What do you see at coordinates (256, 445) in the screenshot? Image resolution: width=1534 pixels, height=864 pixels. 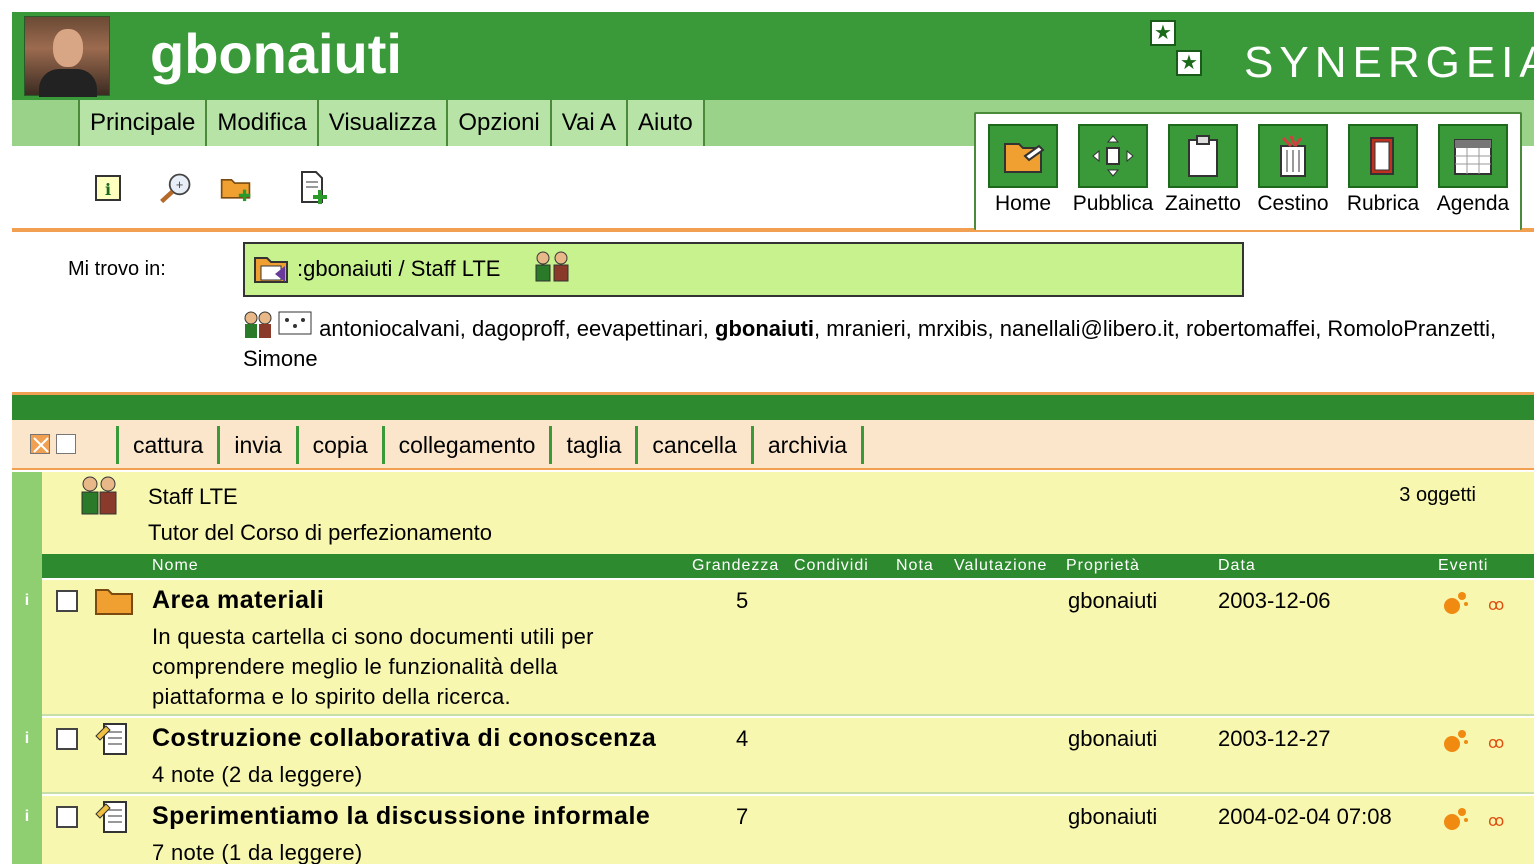 I see `action-invia: invia` at bounding box center [256, 445].